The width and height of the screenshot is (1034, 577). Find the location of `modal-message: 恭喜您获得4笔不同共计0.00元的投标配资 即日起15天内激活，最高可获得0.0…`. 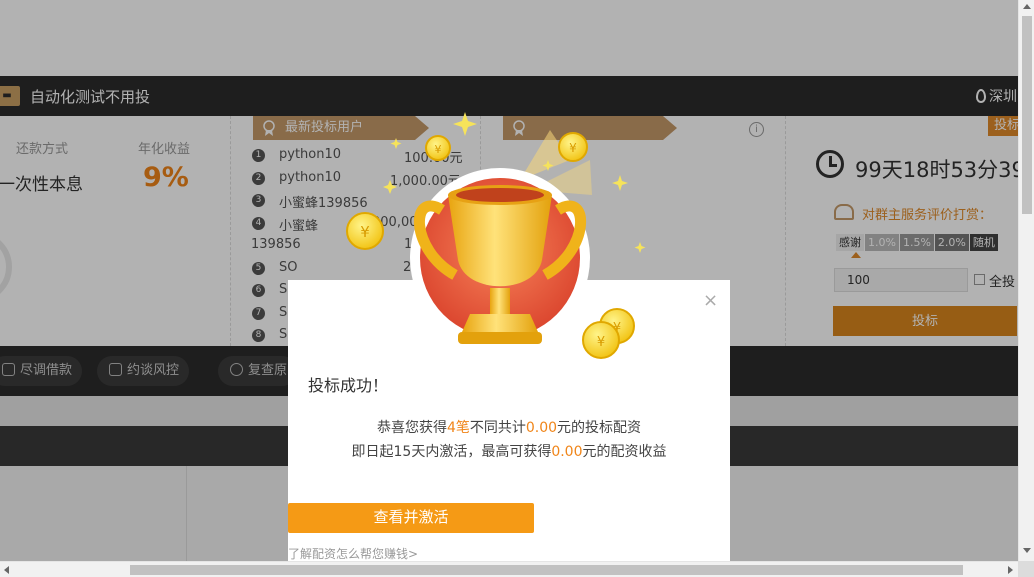

modal-message: 恭喜您获得4笔不同共计0.00元的投标配资 即日起15天内激活，最高可获得0.0… is located at coordinates (509, 440).